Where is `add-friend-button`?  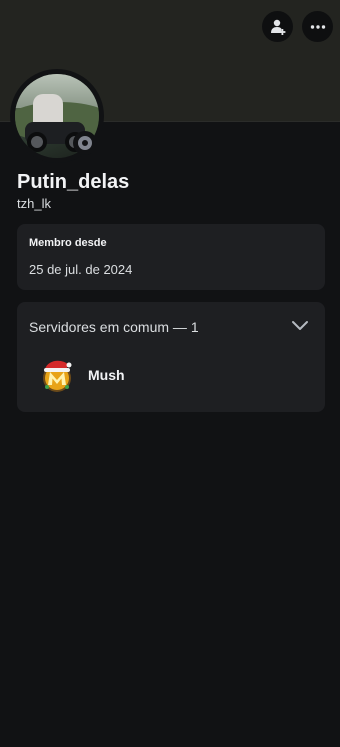
add-friend-button is located at coordinates (277, 26).